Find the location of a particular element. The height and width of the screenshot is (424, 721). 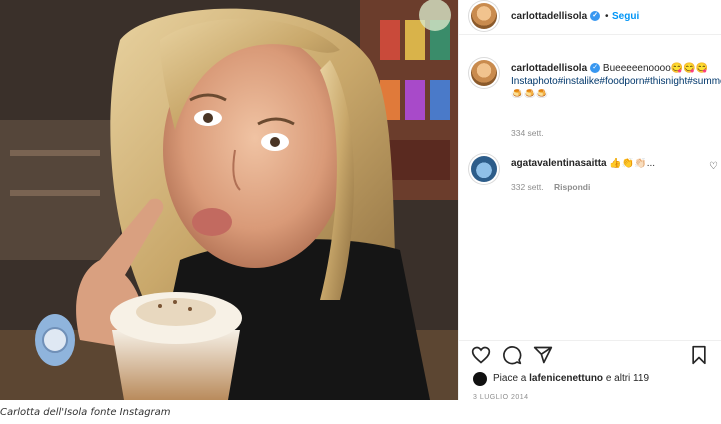

caption-text: Bueeeeenoooo😋😋😋 is located at coordinates (655, 68).